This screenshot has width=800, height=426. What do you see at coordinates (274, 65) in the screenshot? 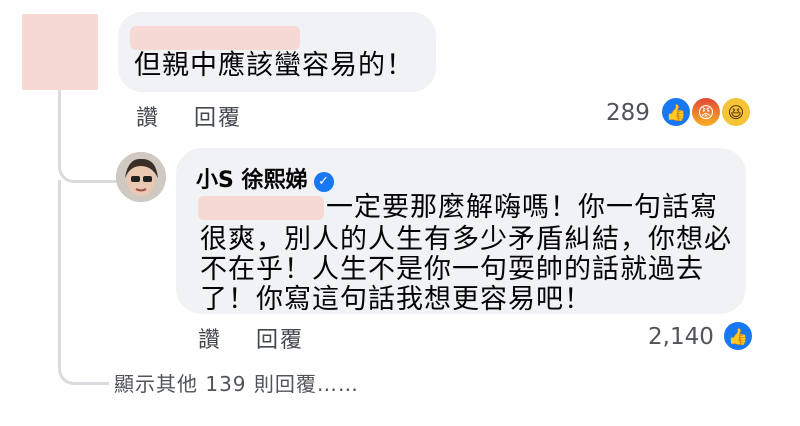
I see `comment-text: 但親中應該蠻容易的！` at bounding box center [274, 65].